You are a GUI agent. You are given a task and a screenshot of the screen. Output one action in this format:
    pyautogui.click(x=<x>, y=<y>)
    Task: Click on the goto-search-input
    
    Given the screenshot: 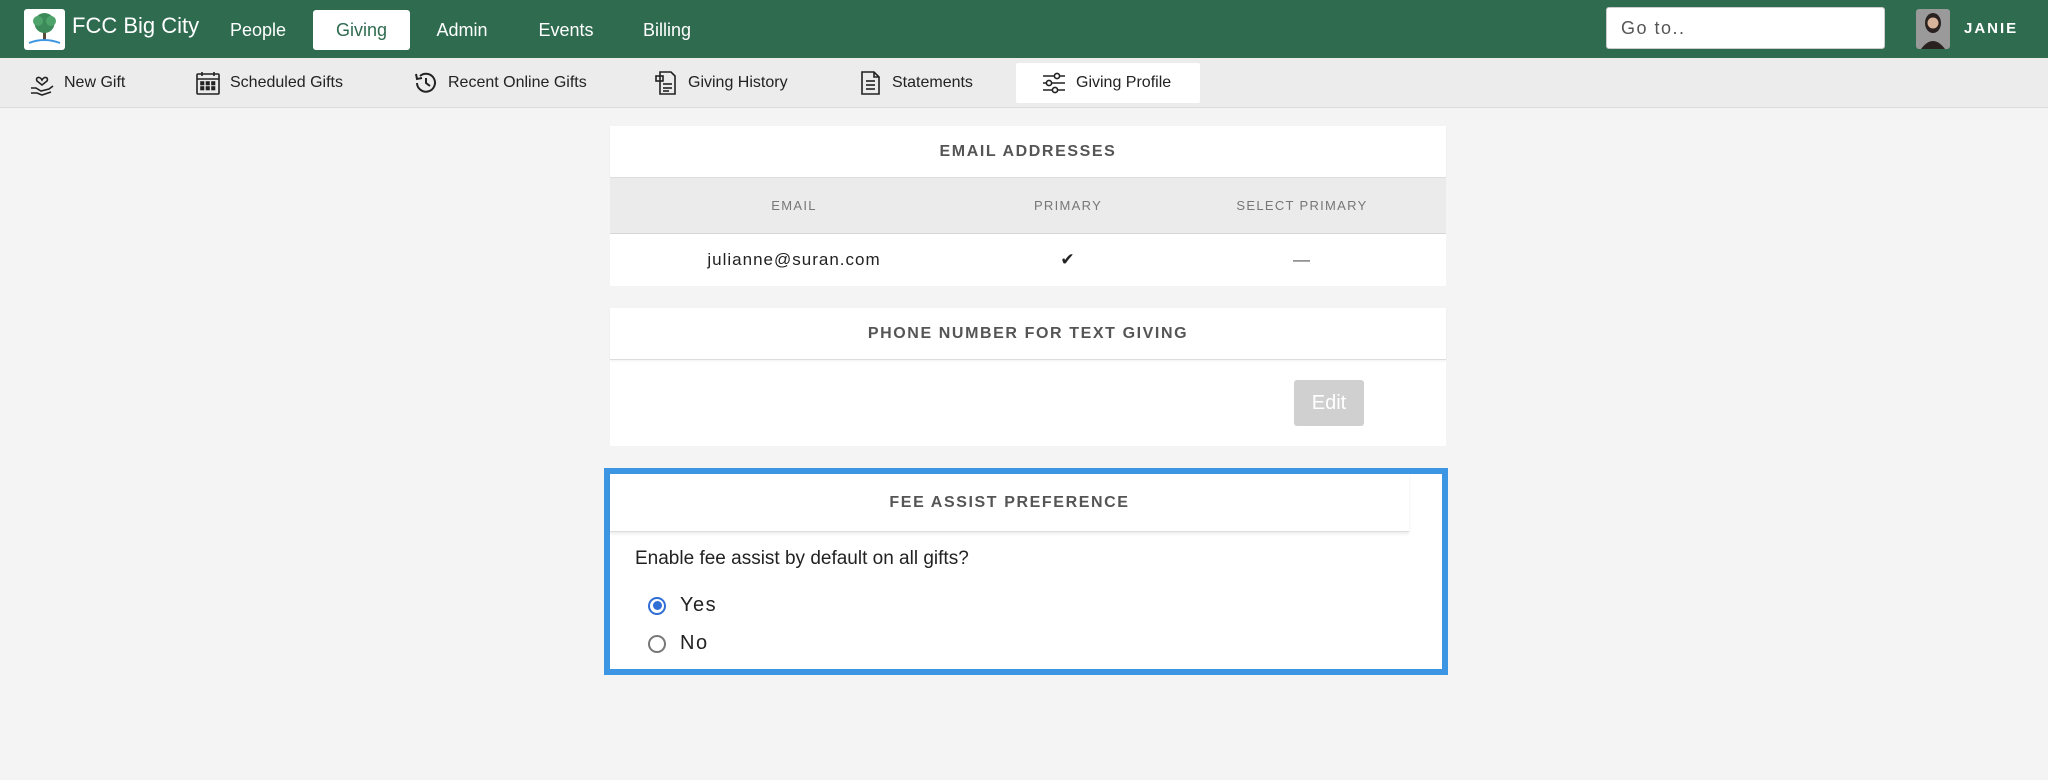 What is the action you would take?
    pyautogui.click(x=1745, y=28)
    